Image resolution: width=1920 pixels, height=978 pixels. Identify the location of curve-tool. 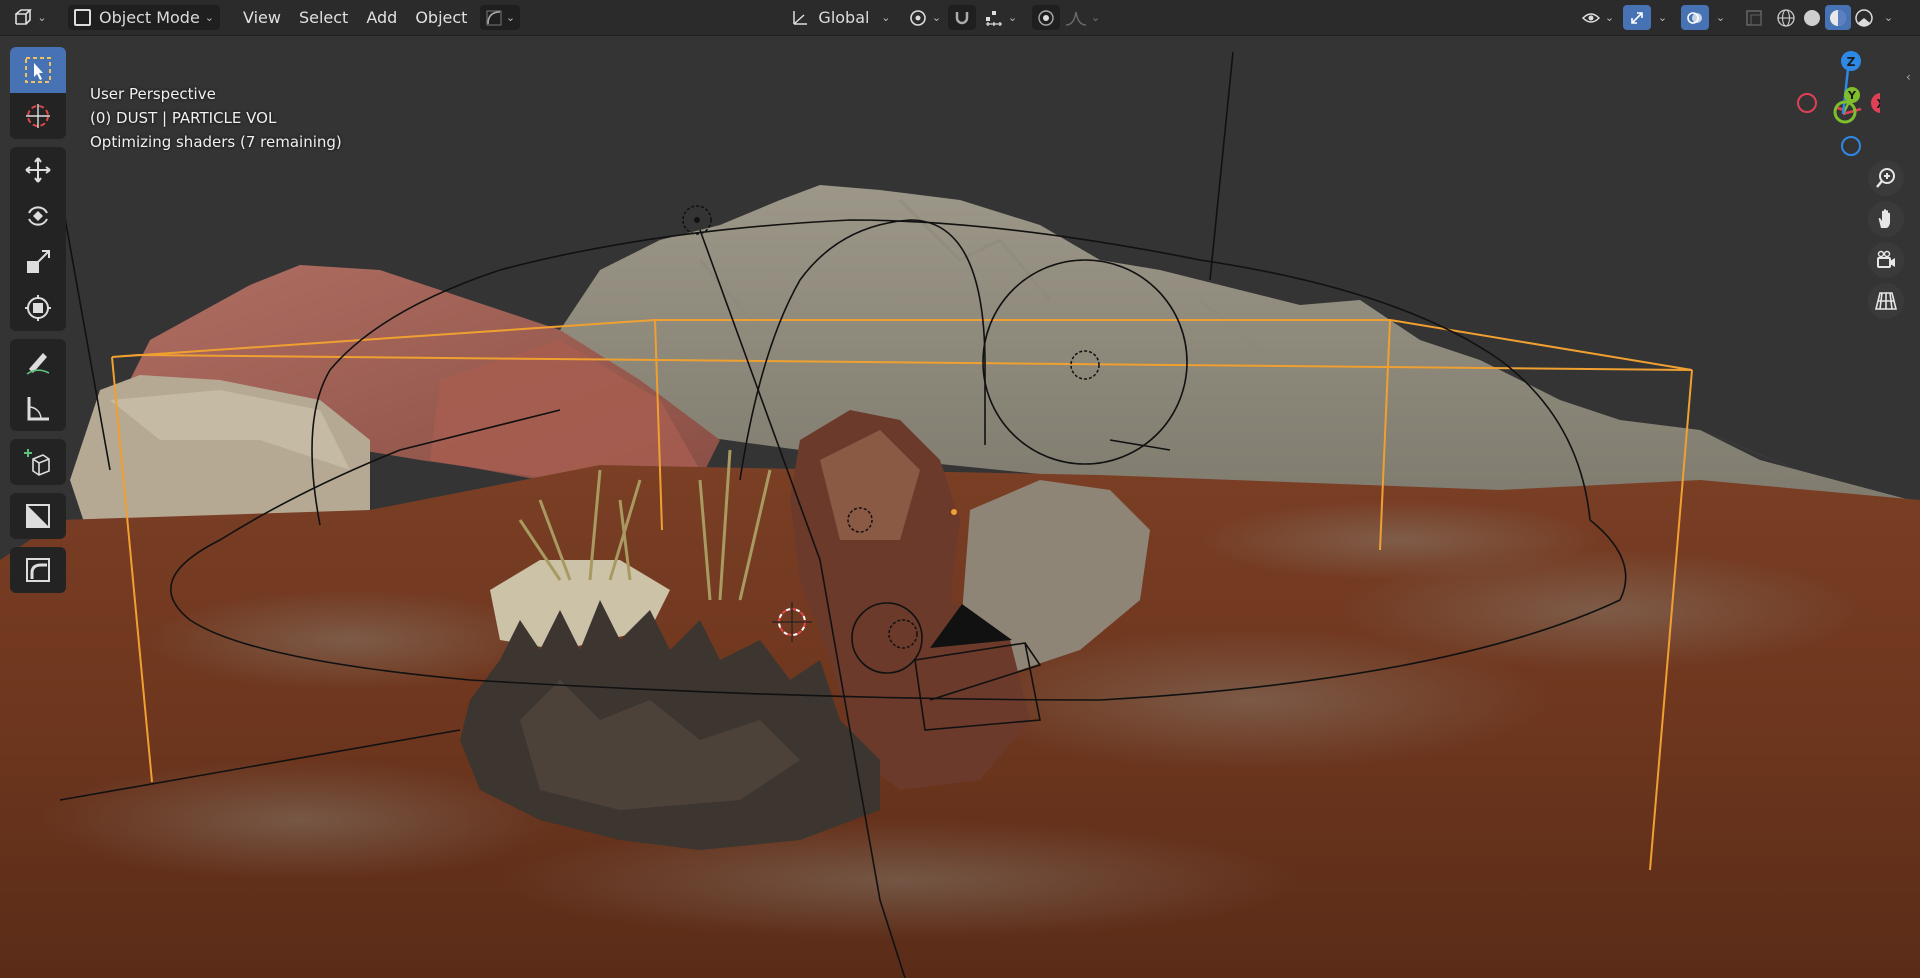
(38, 570).